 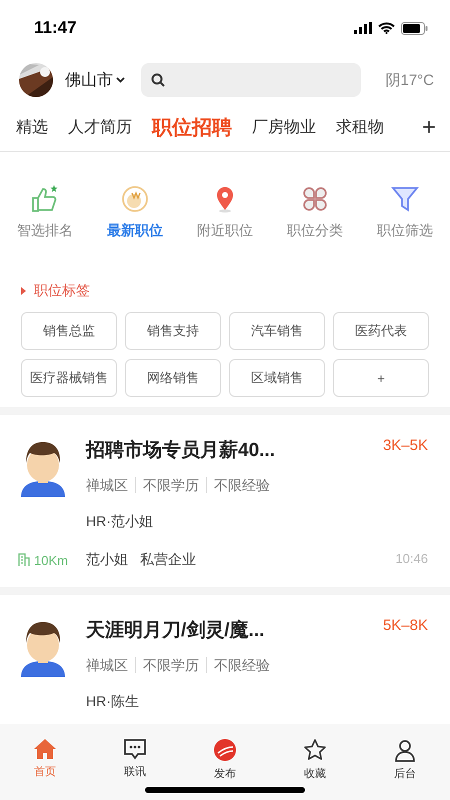 I want to click on bottom-nav-item: 收藏, so click(x=315, y=759).